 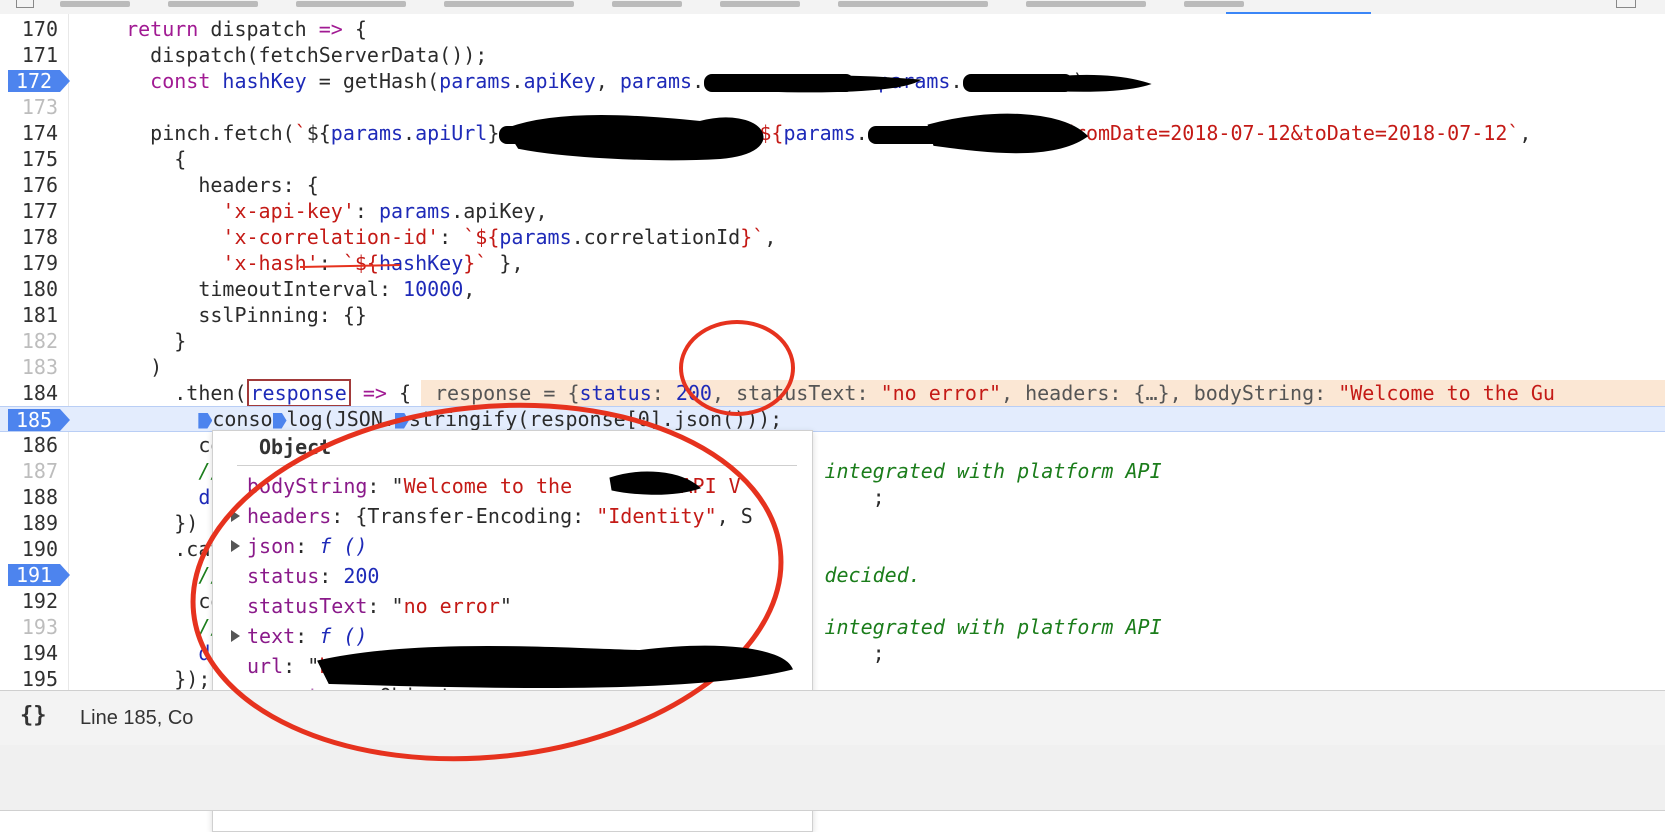 I want to click on line-number: 176, so click(x=29, y=185).